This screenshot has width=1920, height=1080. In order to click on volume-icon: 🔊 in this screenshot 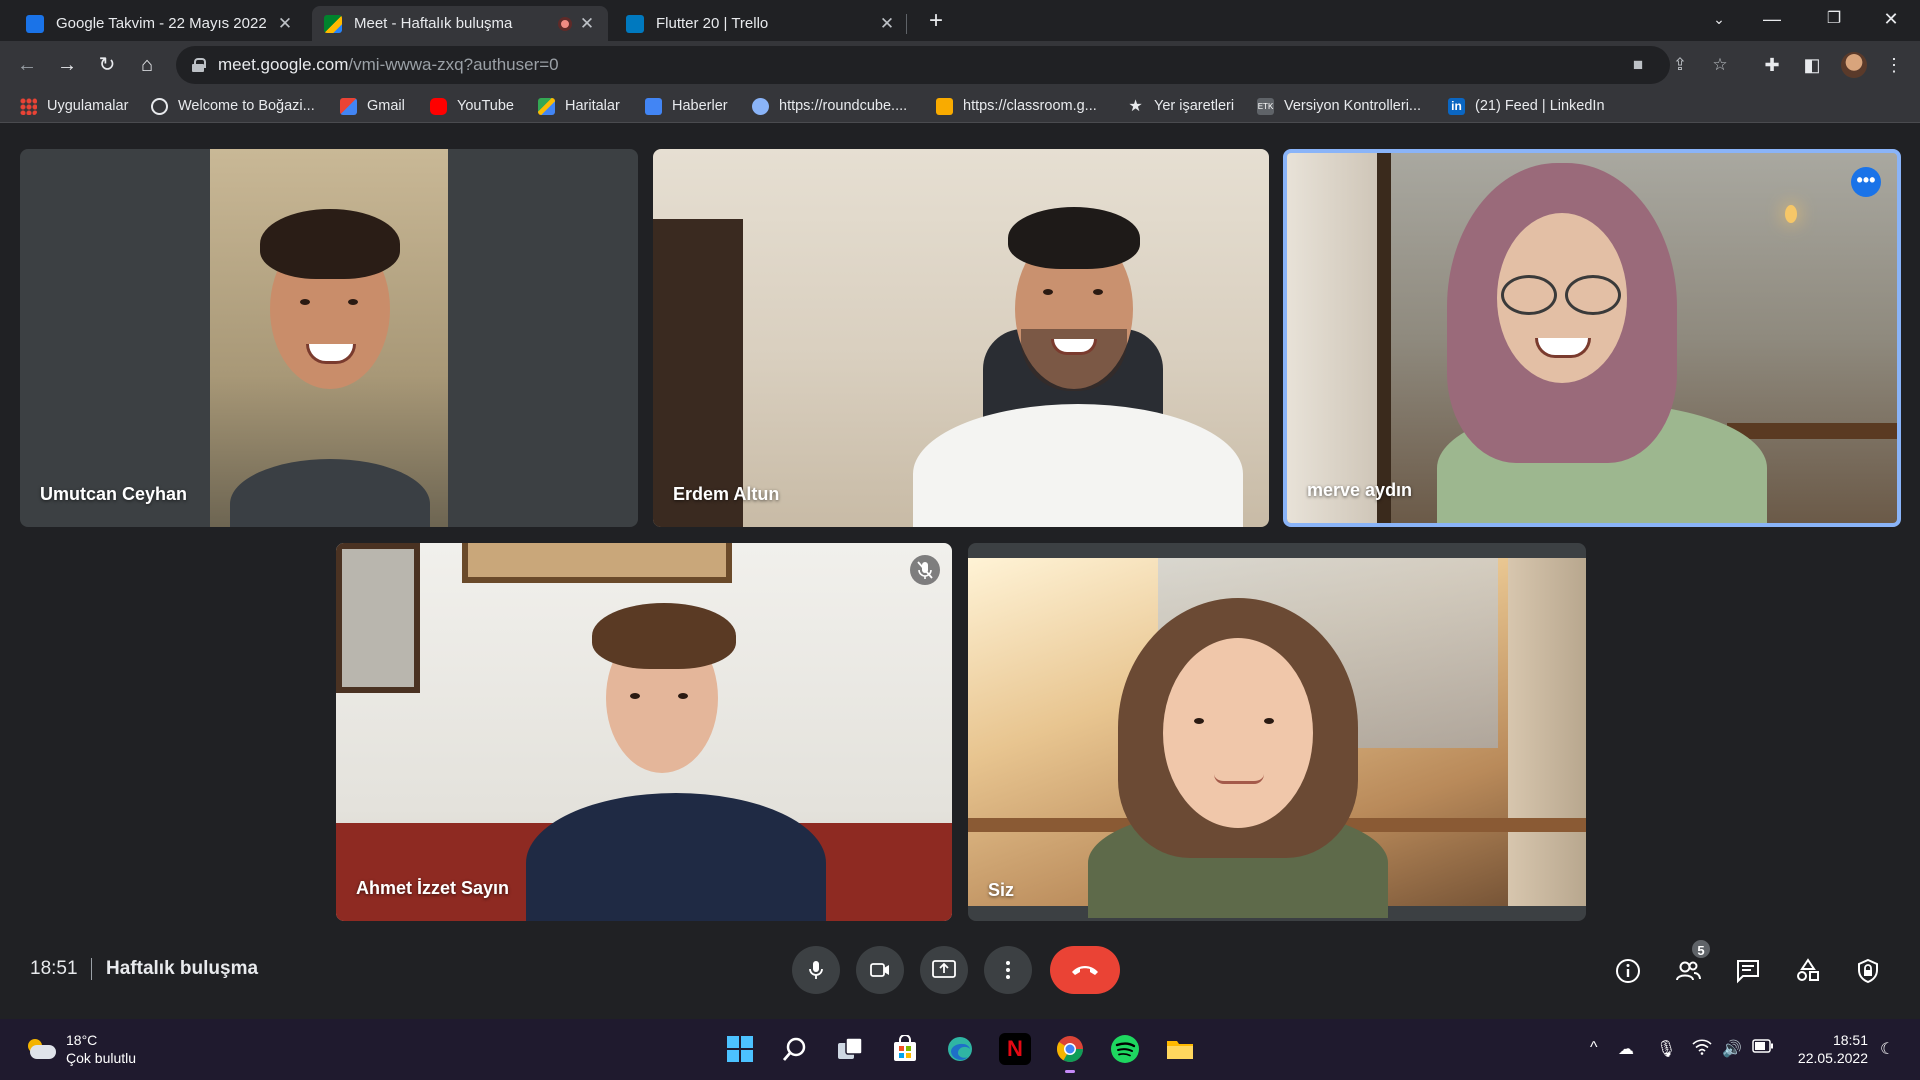, I will do `click(1732, 1049)`.